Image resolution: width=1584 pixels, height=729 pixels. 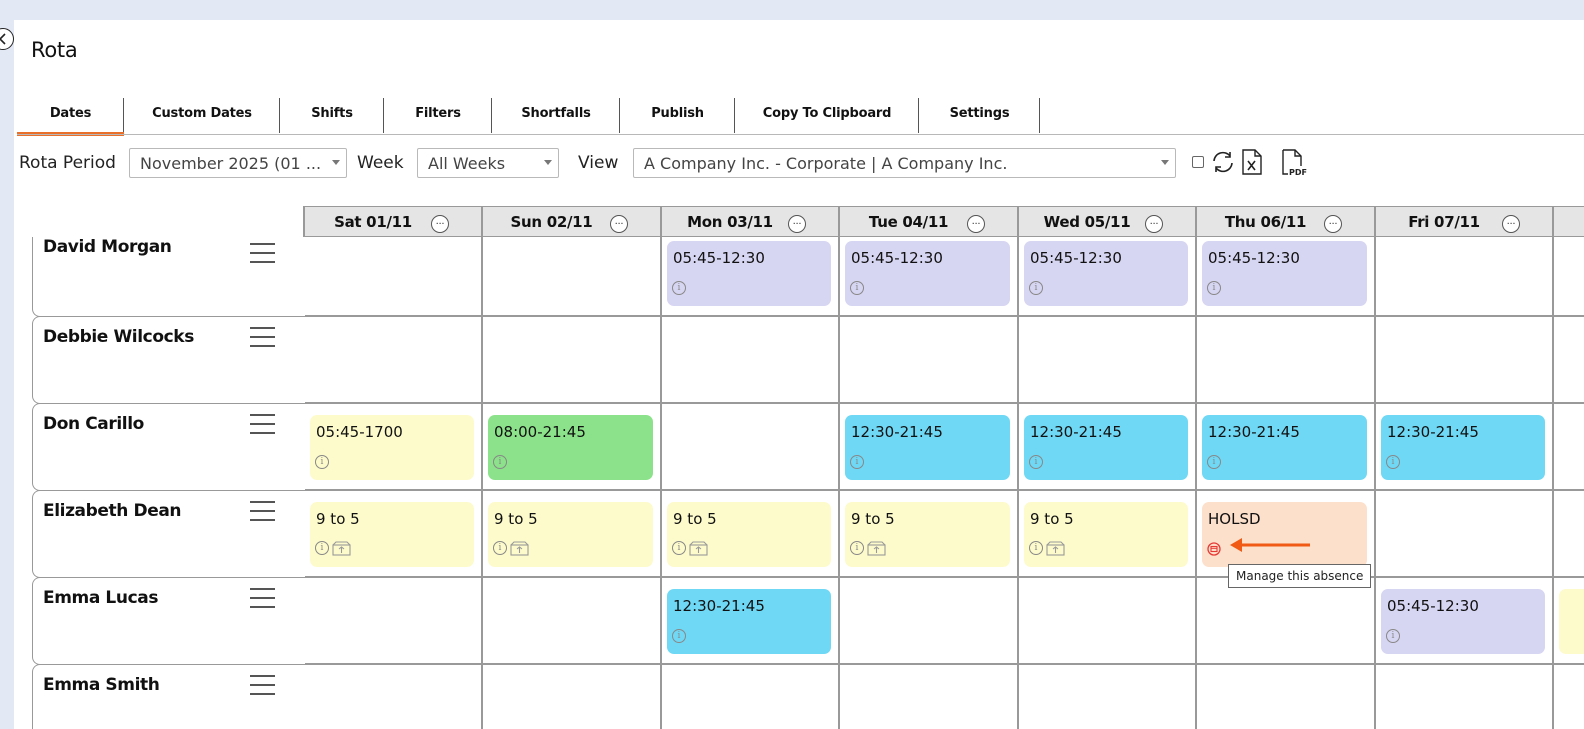 What do you see at coordinates (540, 432) in the screenshot?
I see `shift-label: 08:00-21:45` at bounding box center [540, 432].